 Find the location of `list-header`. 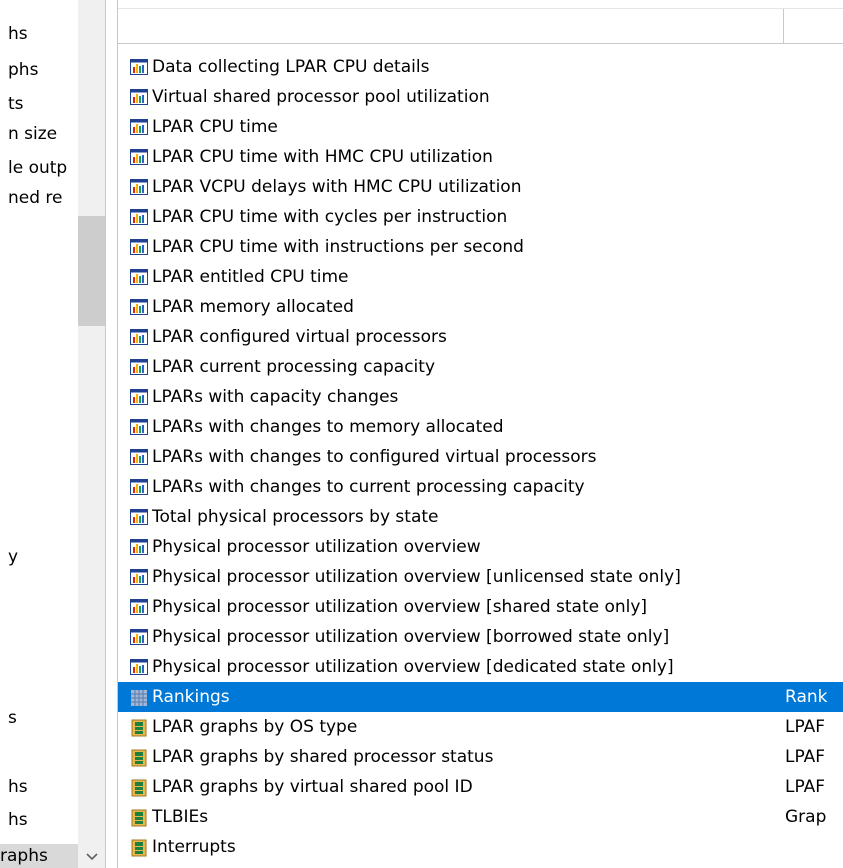

list-header is located at coordinates (480, 26).